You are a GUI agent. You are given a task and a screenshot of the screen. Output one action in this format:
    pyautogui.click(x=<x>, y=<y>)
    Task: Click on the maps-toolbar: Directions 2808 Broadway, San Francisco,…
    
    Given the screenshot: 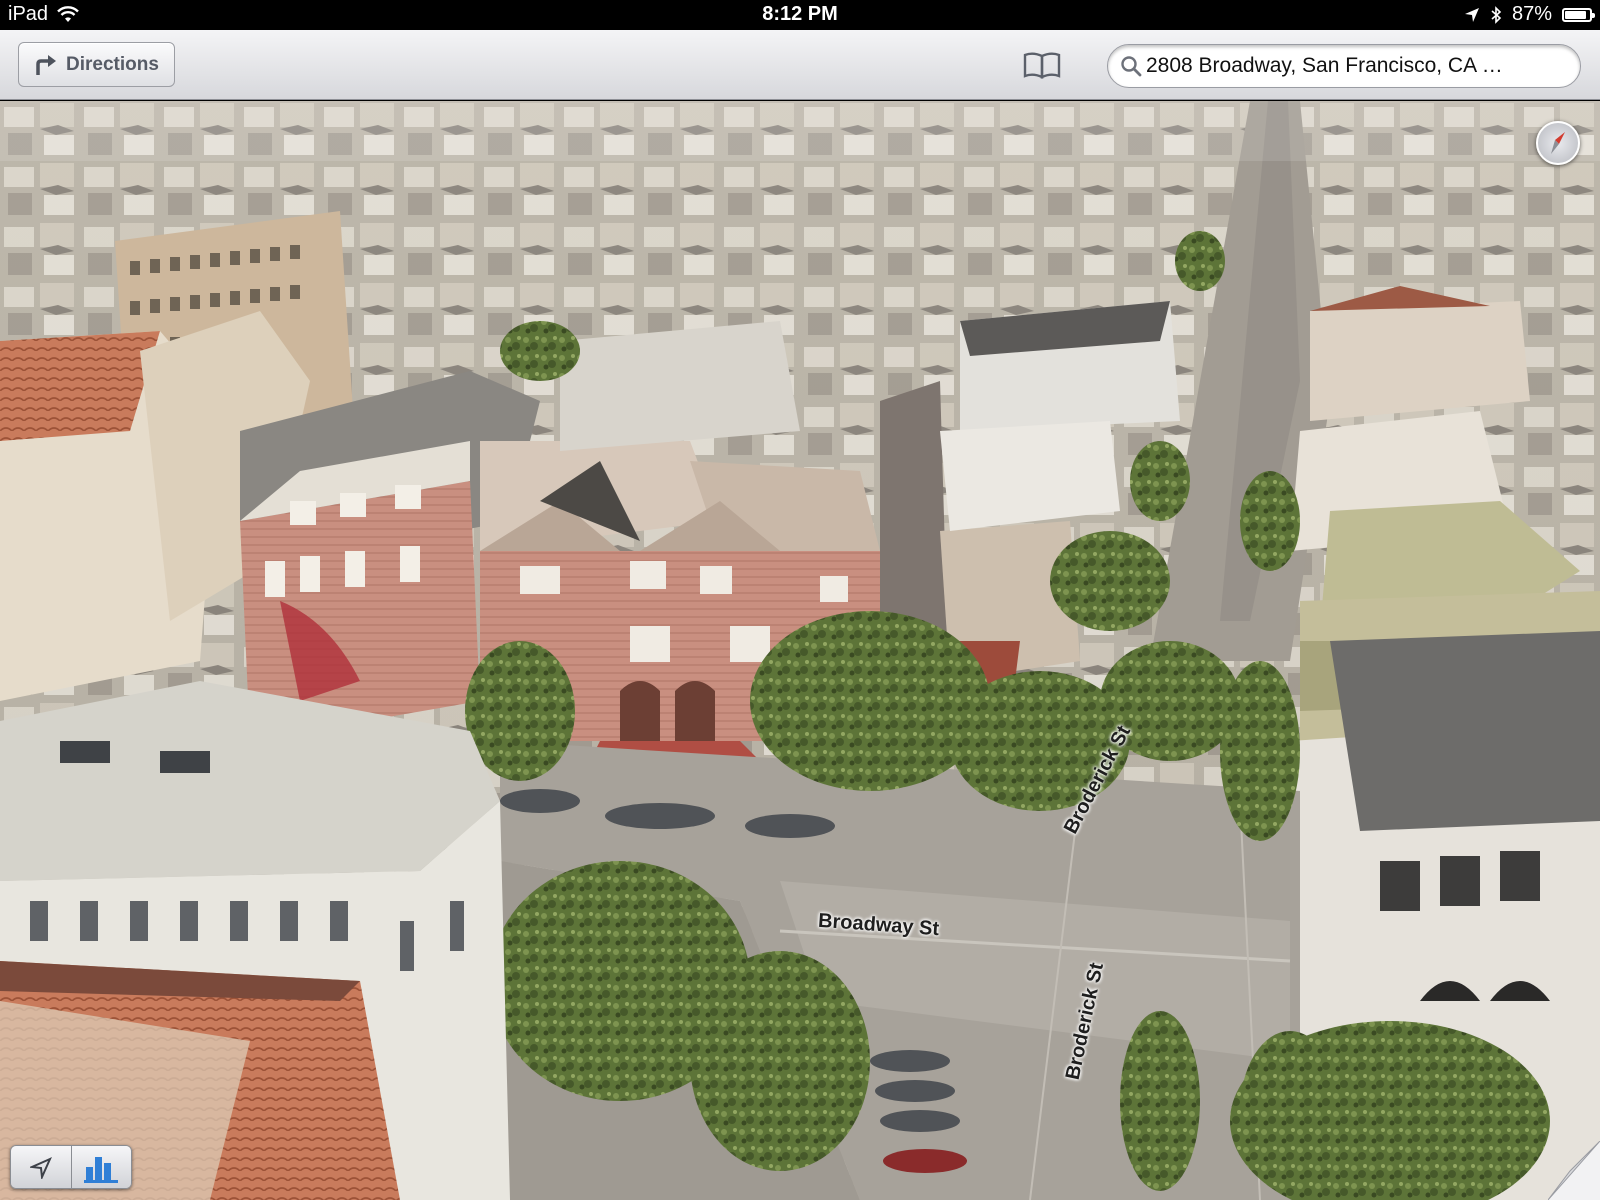 What is the action you would take?
    pyautogui.click(x=800, y=65)
    